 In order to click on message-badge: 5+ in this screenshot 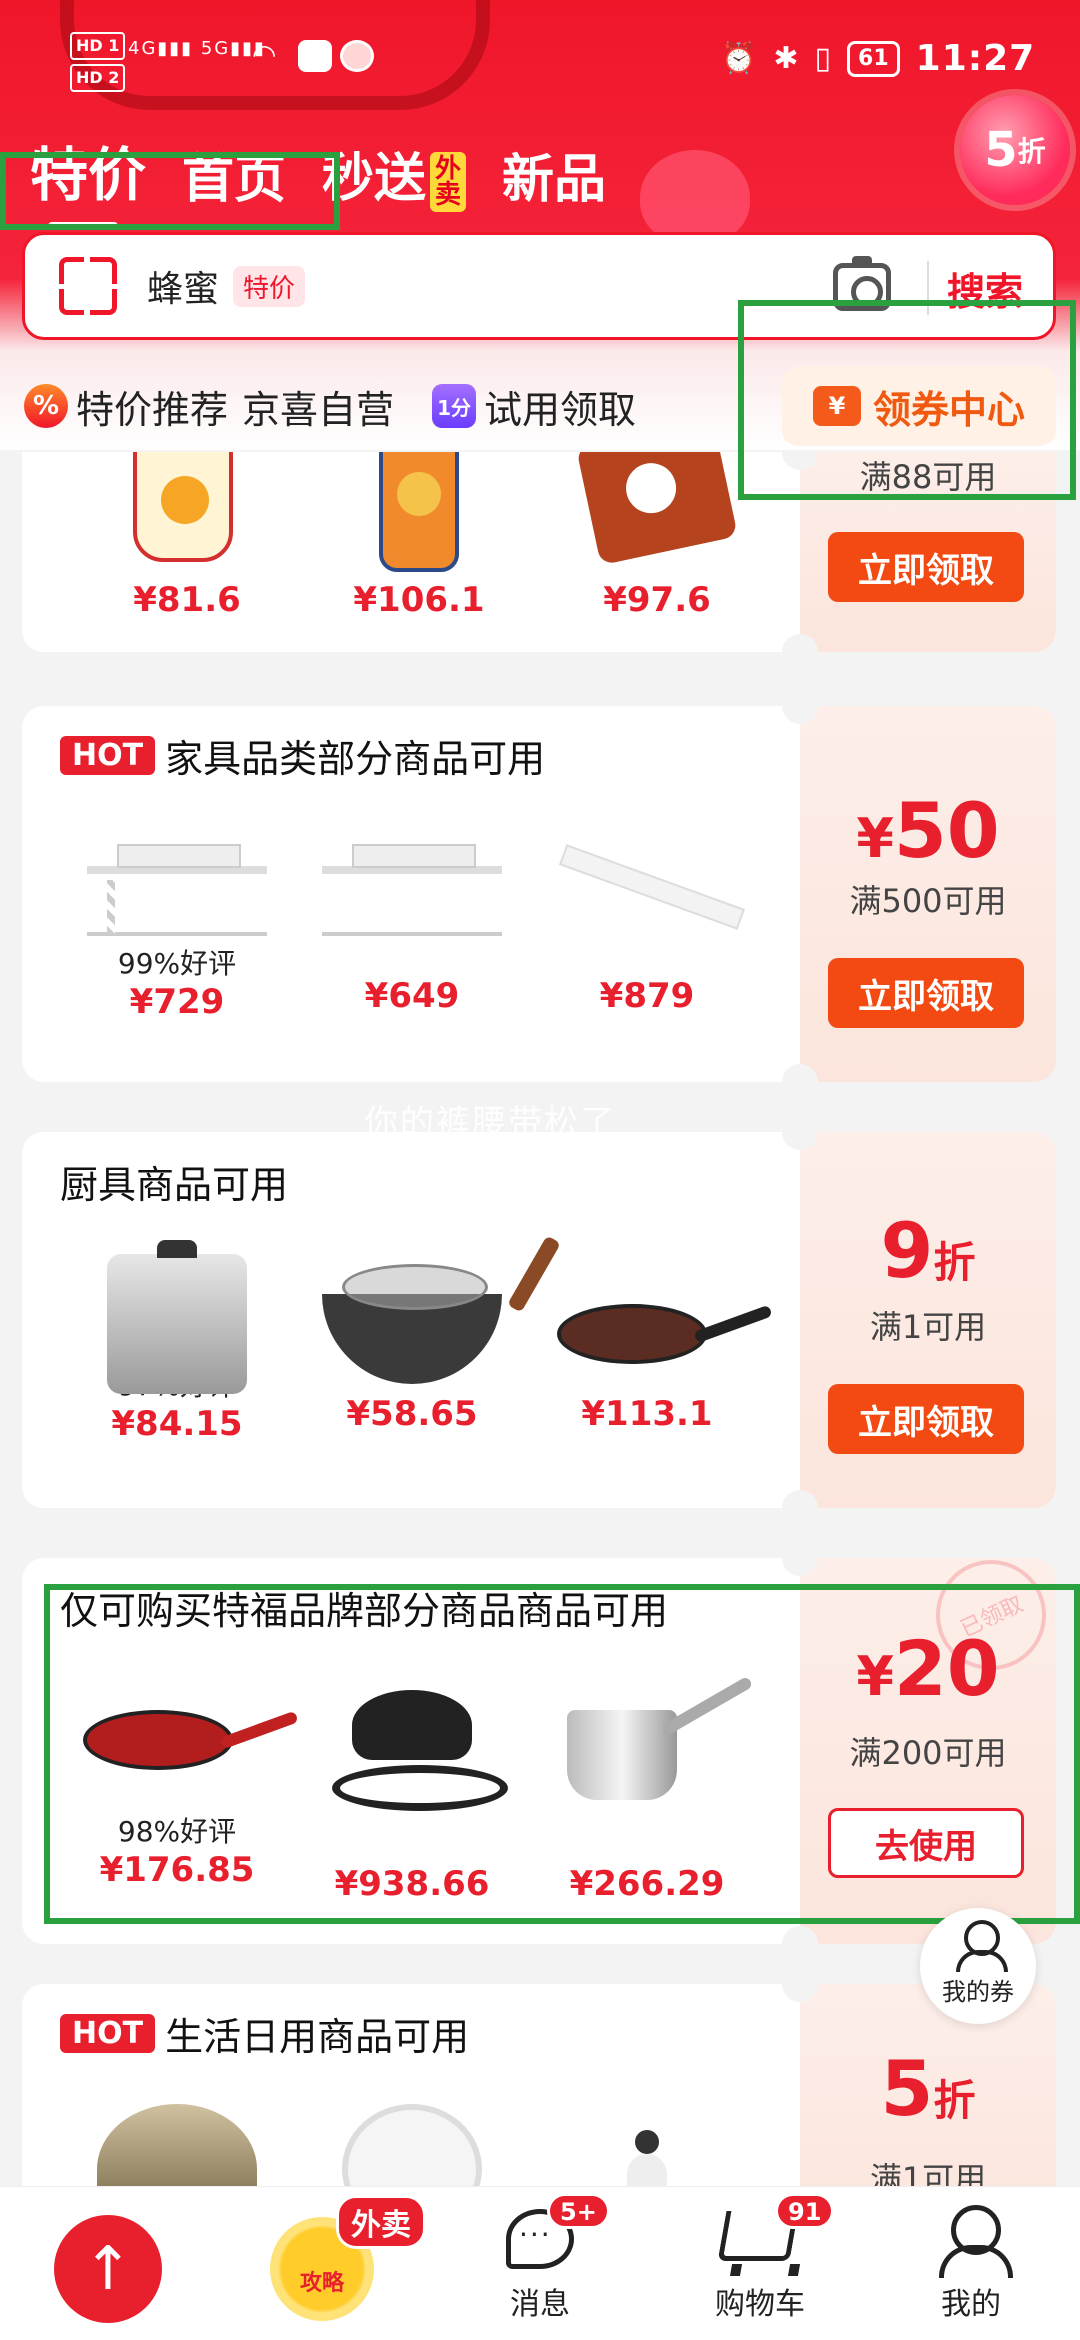, I will do `click(578, 2211)`.